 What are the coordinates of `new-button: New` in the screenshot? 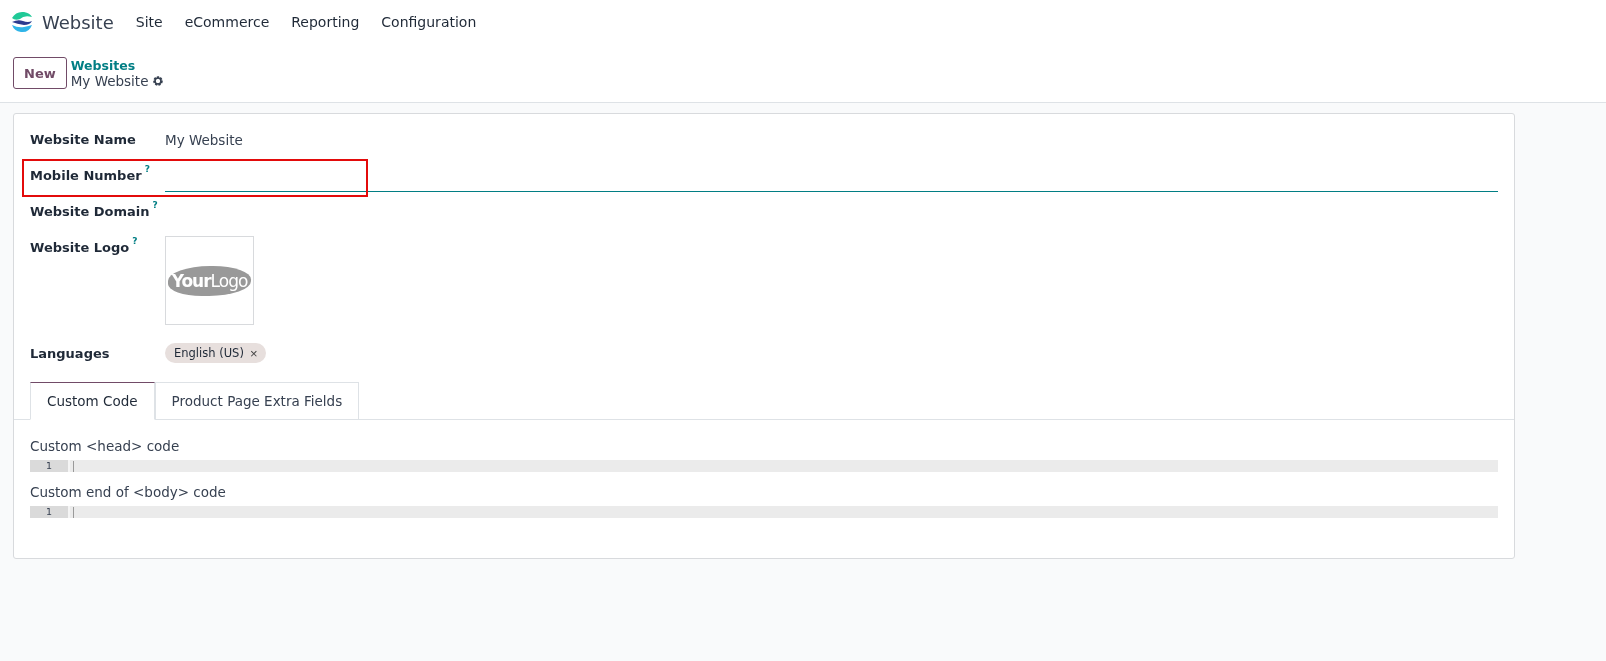 It's located at (40, 73).